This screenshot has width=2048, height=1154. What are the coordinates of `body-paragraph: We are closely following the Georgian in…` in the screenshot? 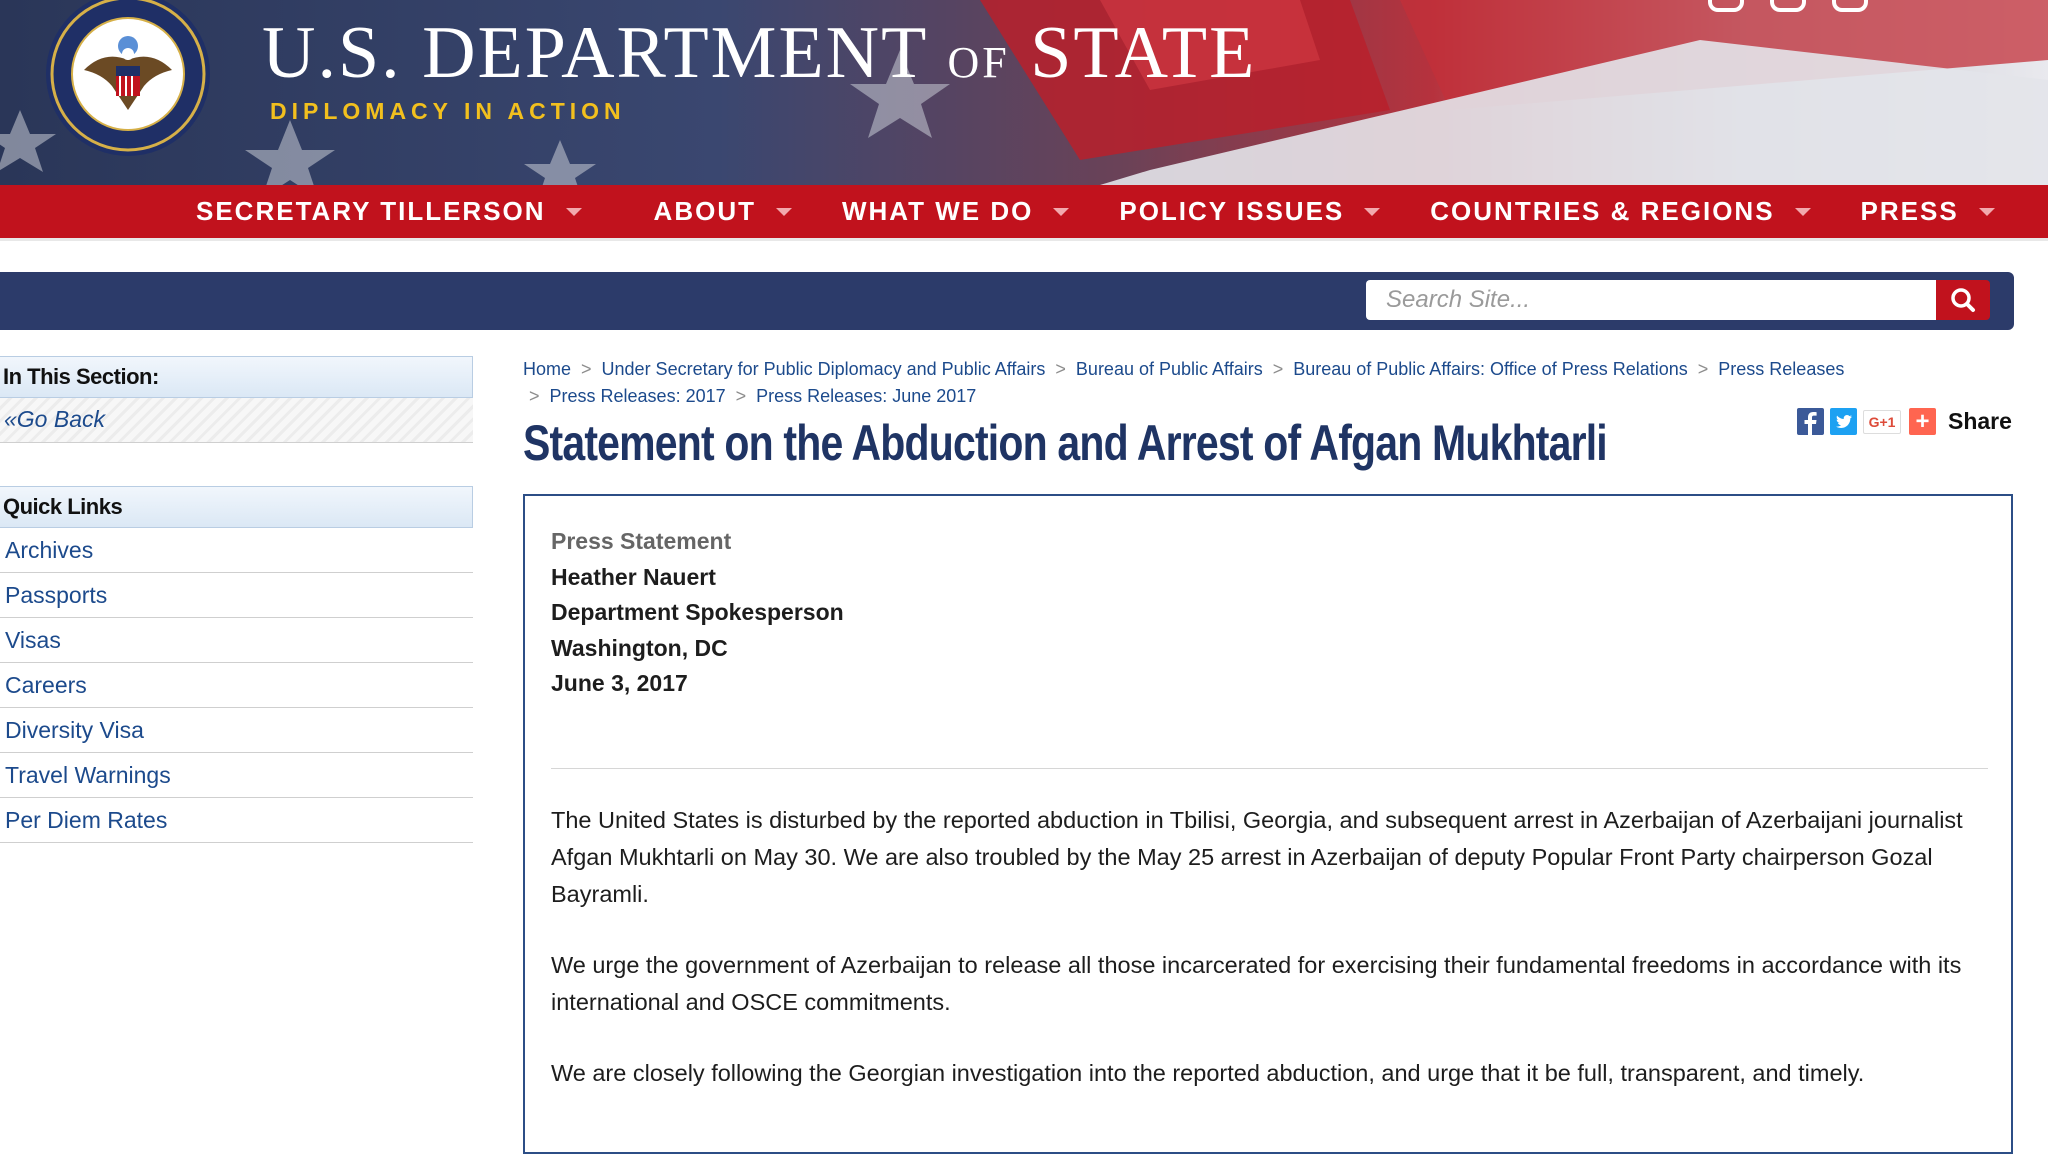 It's located at (1208, 1073).